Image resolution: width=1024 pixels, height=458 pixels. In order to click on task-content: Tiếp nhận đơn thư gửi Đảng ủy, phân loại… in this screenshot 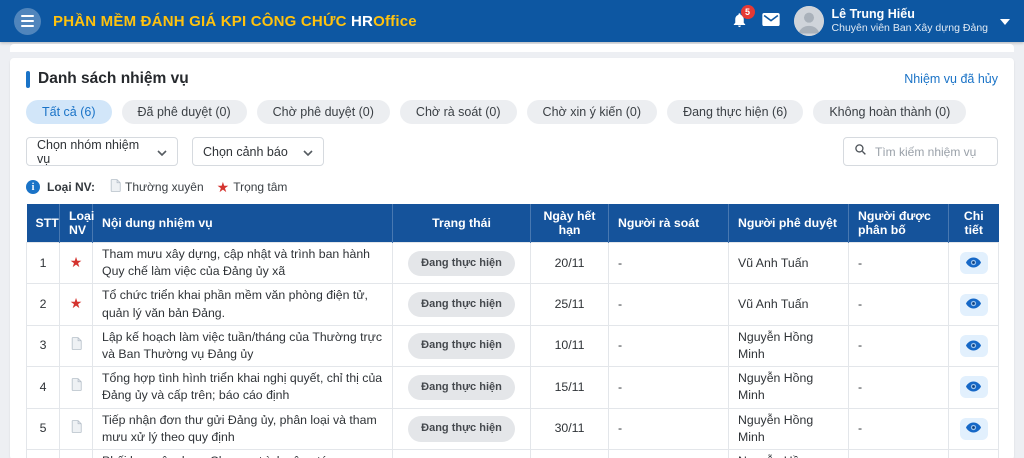, I will do `click(242, 429)`.